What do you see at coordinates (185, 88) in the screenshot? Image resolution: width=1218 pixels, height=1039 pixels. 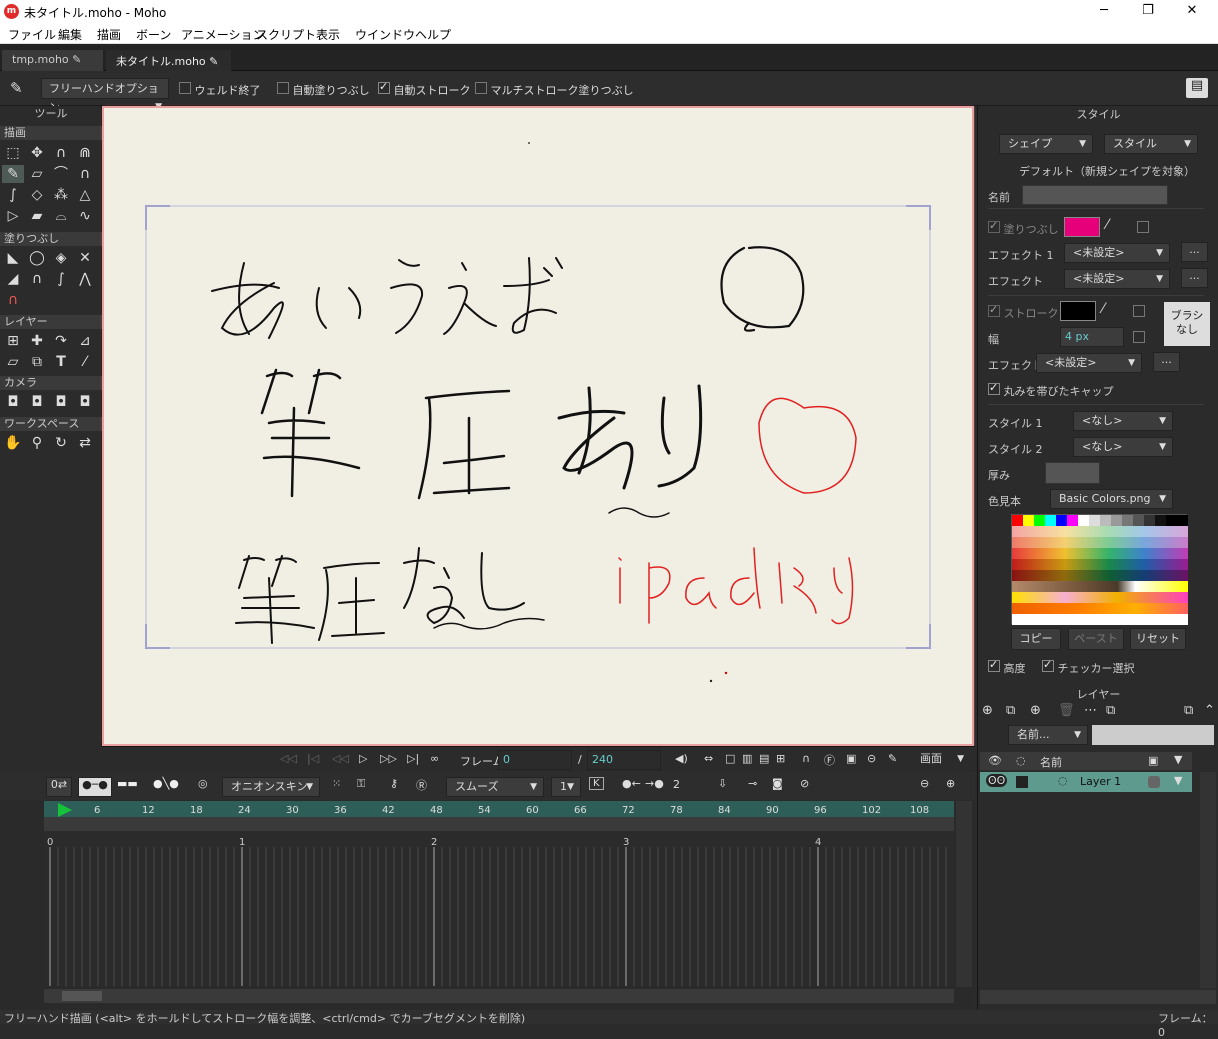 I see `weld-end-checkbox` at bounding box center [185, 88].